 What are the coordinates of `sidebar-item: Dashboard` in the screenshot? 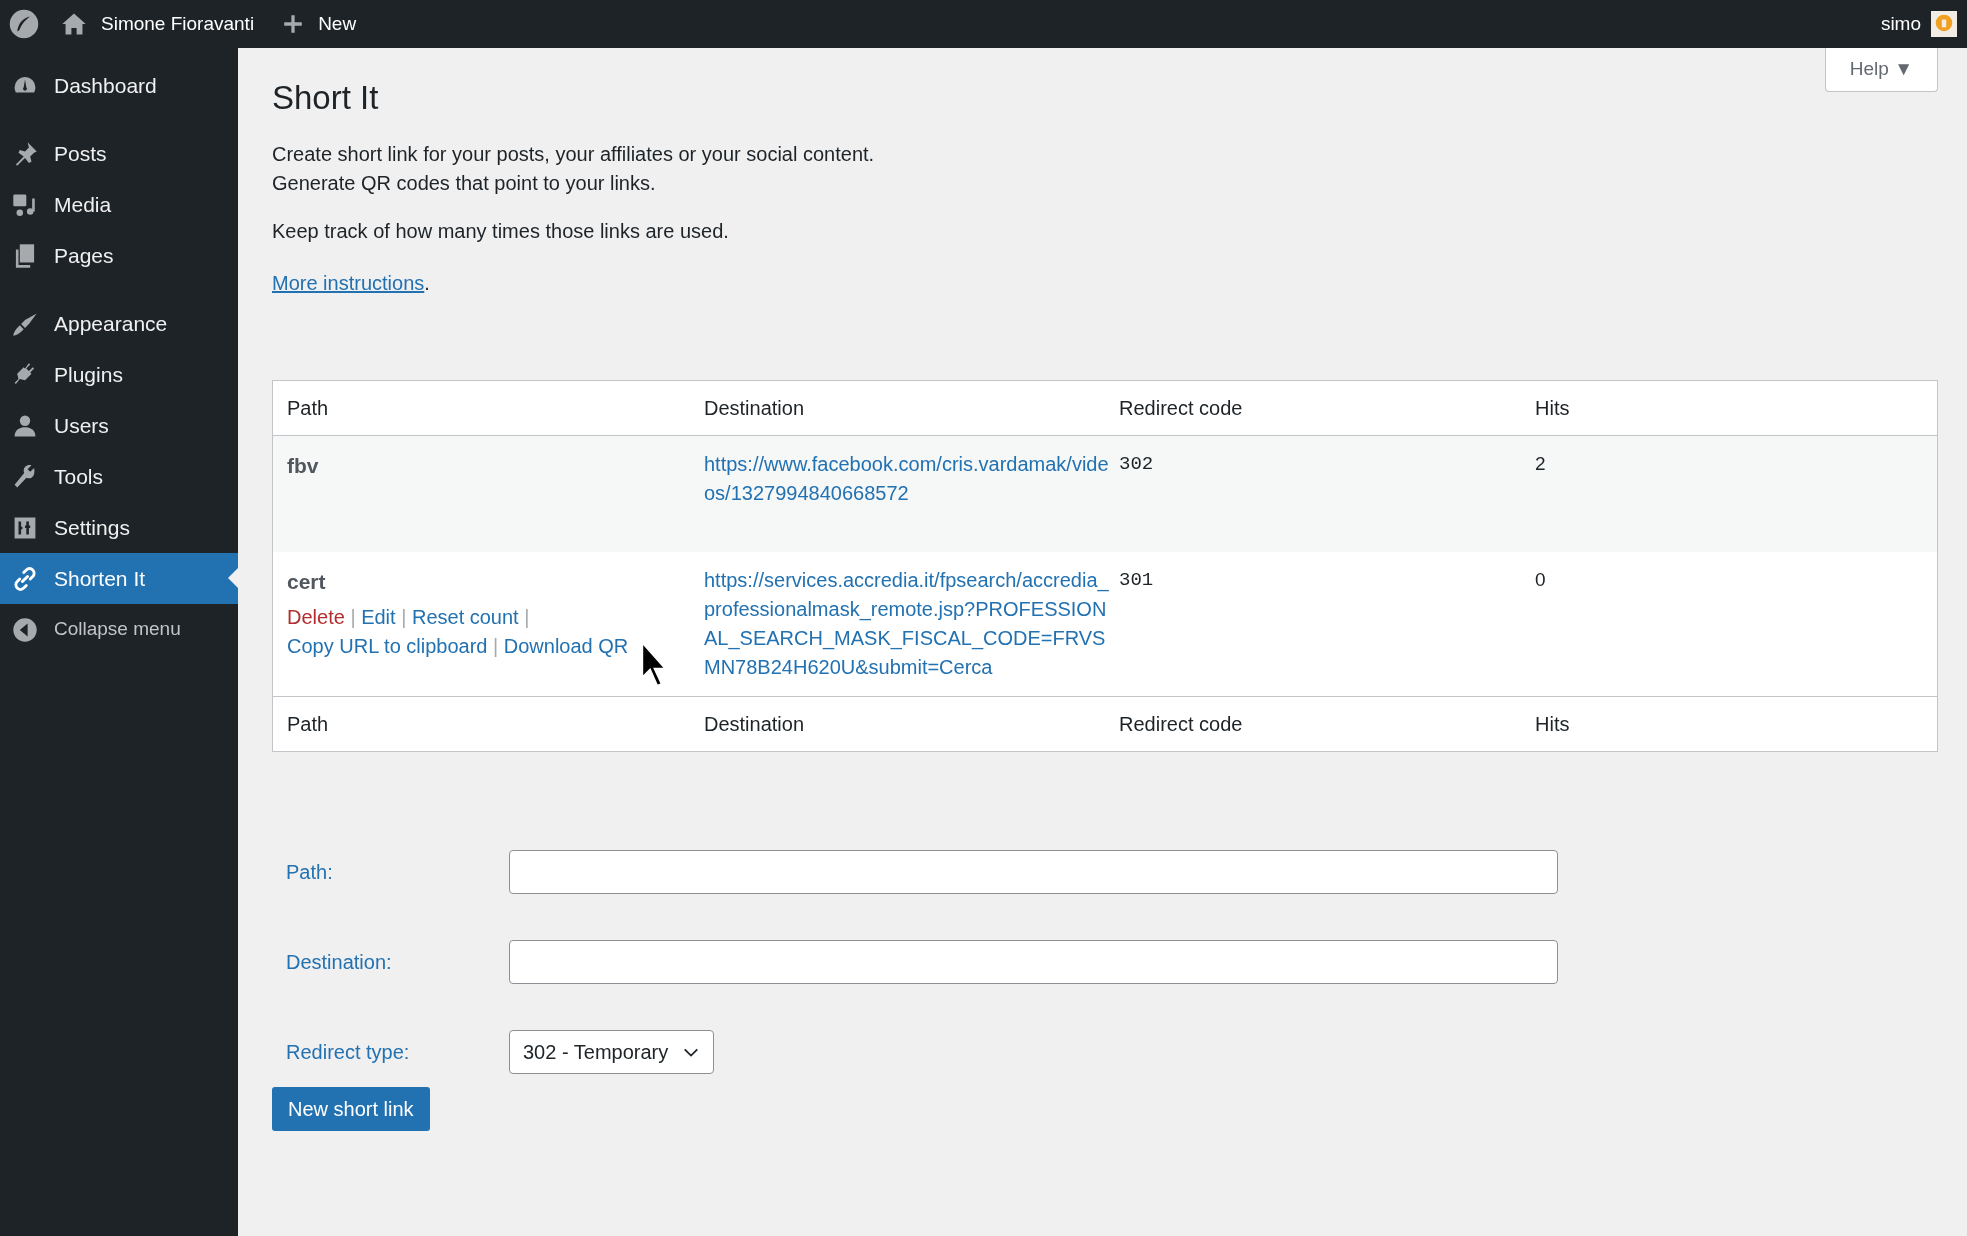 It's located at (119, 85).